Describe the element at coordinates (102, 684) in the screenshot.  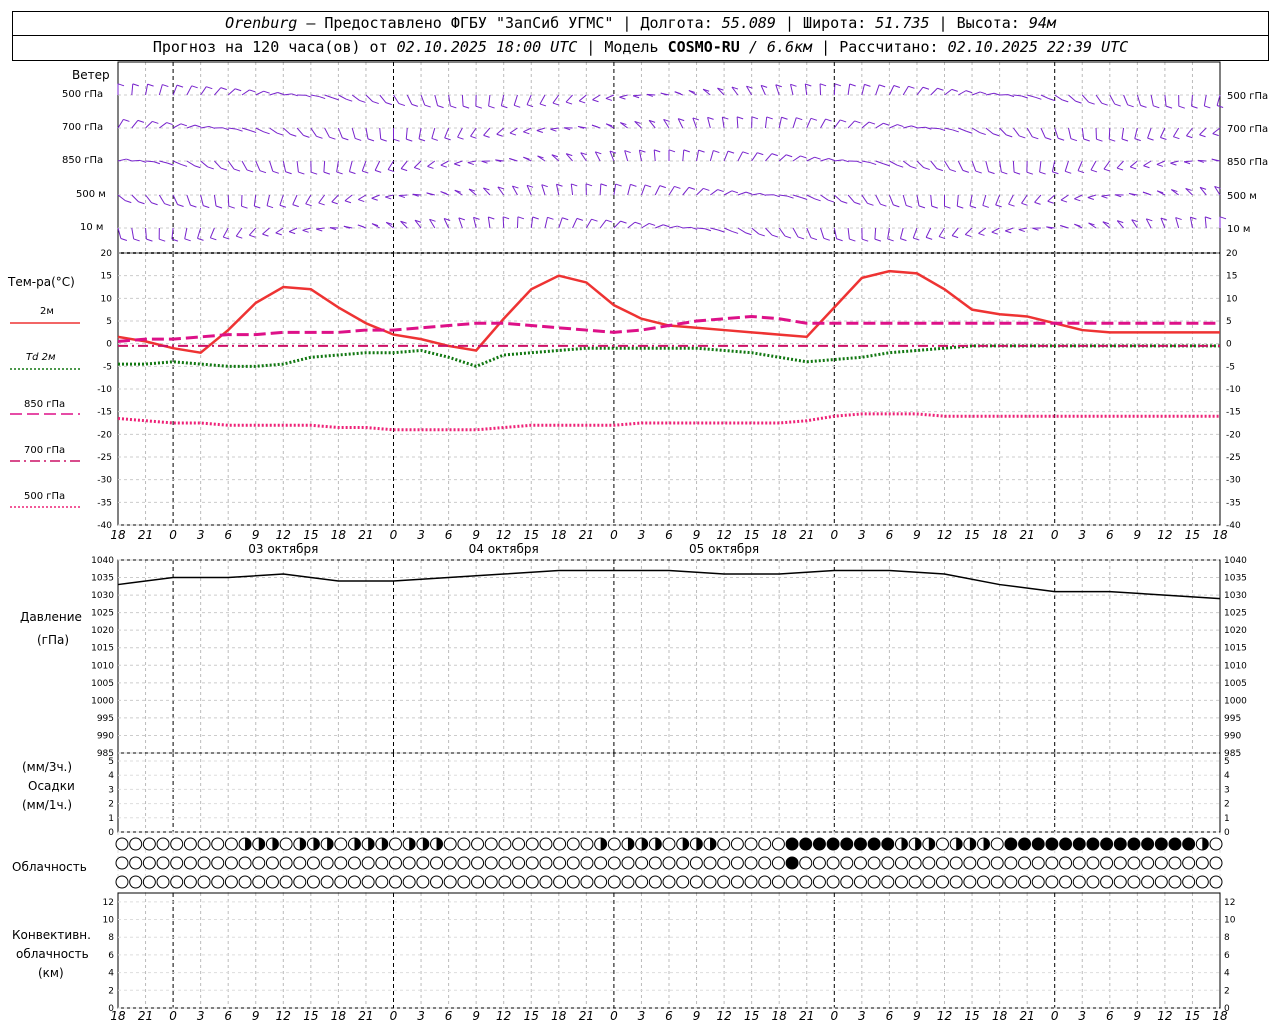
I see `pressure-ytick-left: 1005` at that location.